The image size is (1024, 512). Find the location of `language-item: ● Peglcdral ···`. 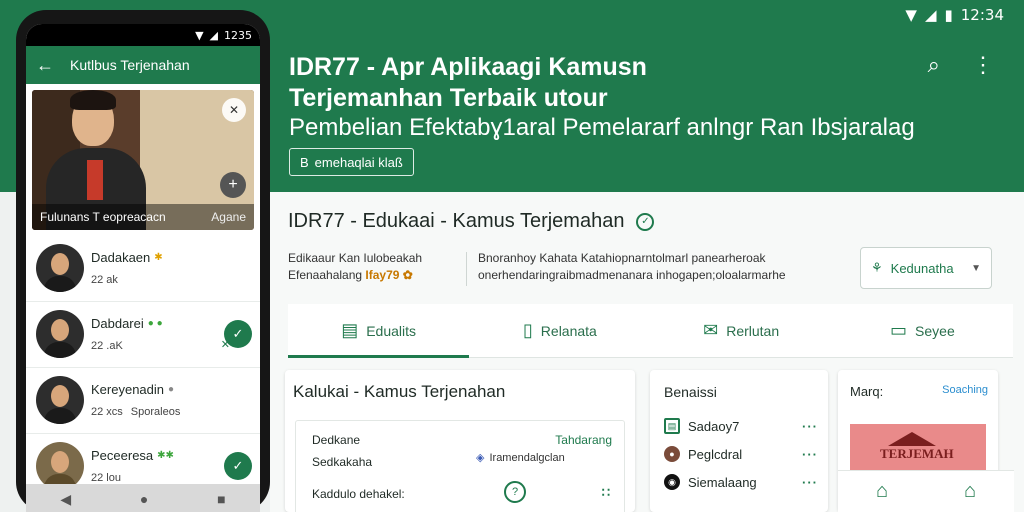

language-item: ● Peglcdral ··· is located at coordinates (741, 454).